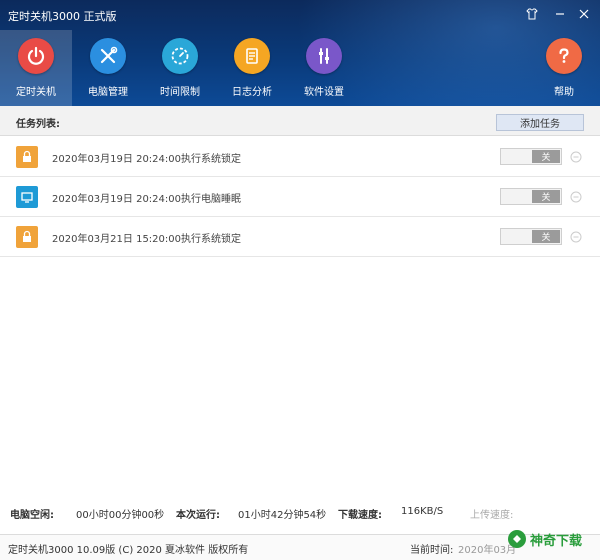  Describe the element at coordinates (282, 515) in the screenshot. I see `run-value: 01小时42分钟54秒` at that location.